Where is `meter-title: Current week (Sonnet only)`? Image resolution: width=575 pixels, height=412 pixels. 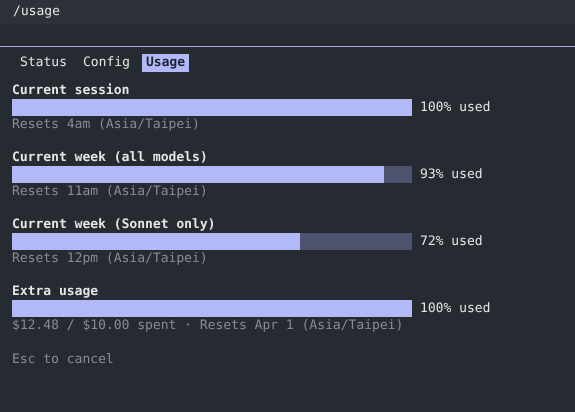
meter-title: Current week (Sonnet only) is located at coordinates (114, 225).